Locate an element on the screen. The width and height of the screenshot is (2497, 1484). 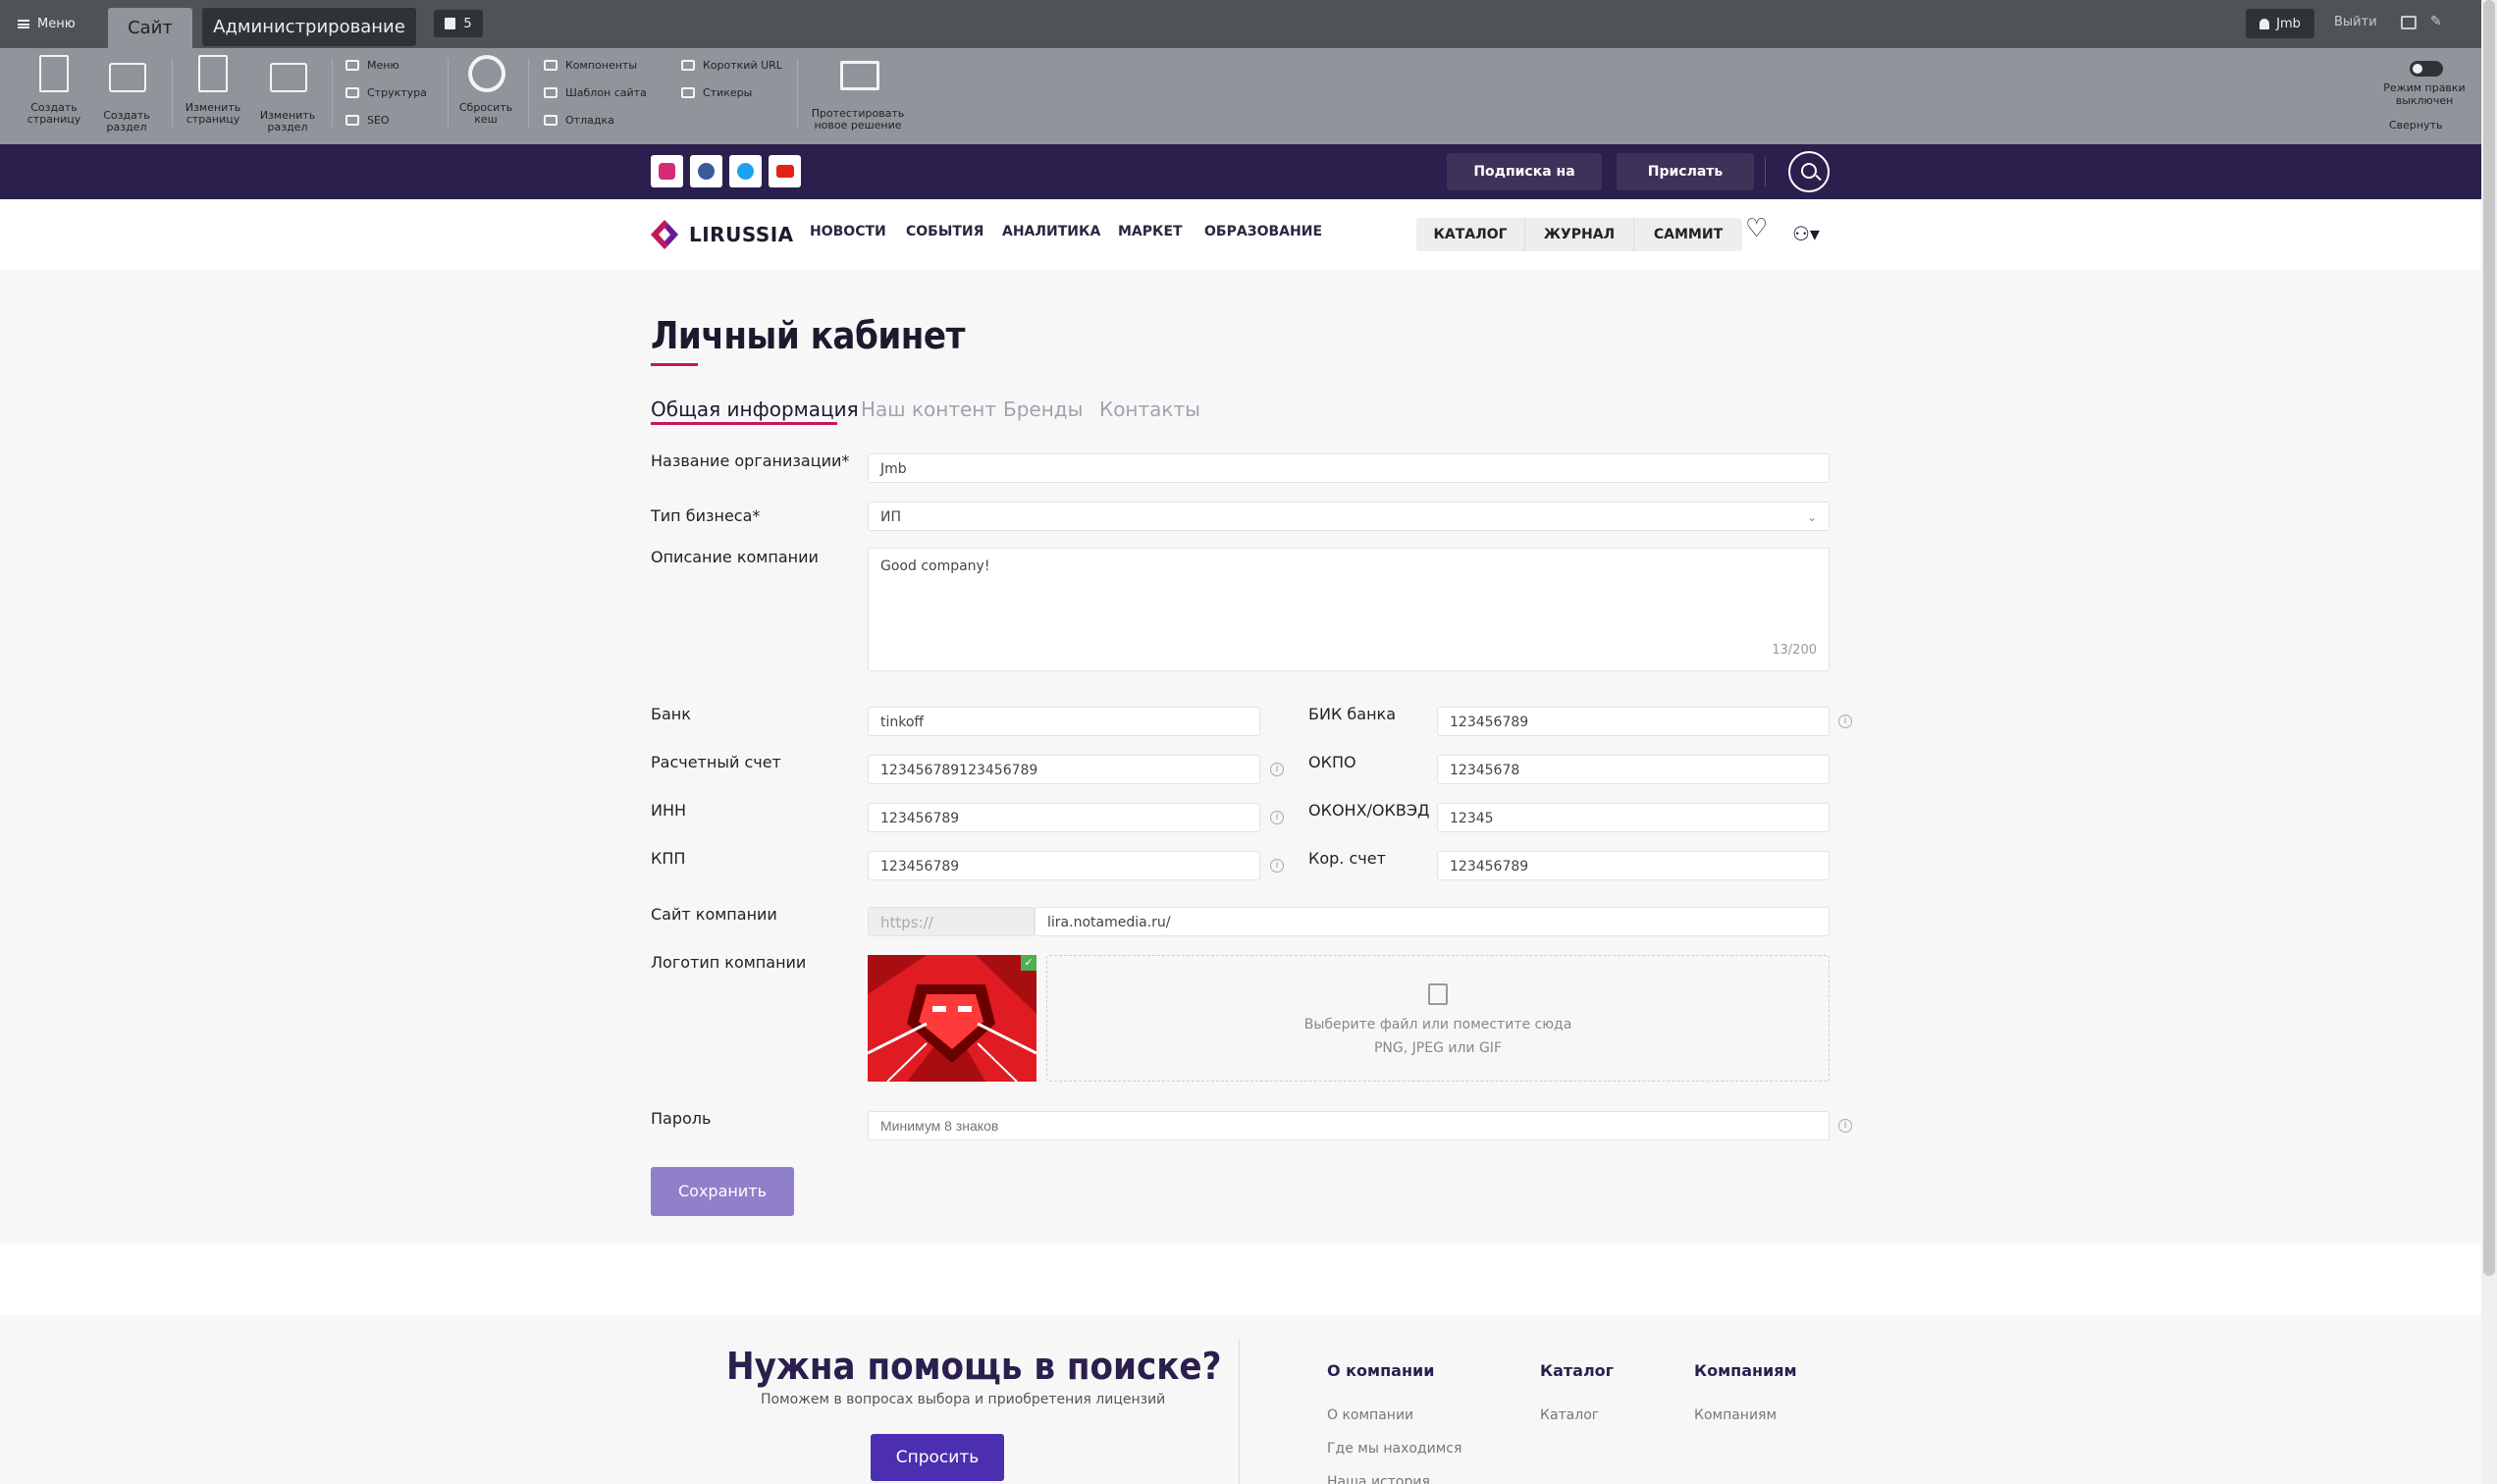
admin-menu-label: Меню is located at coordinates (56, 23).